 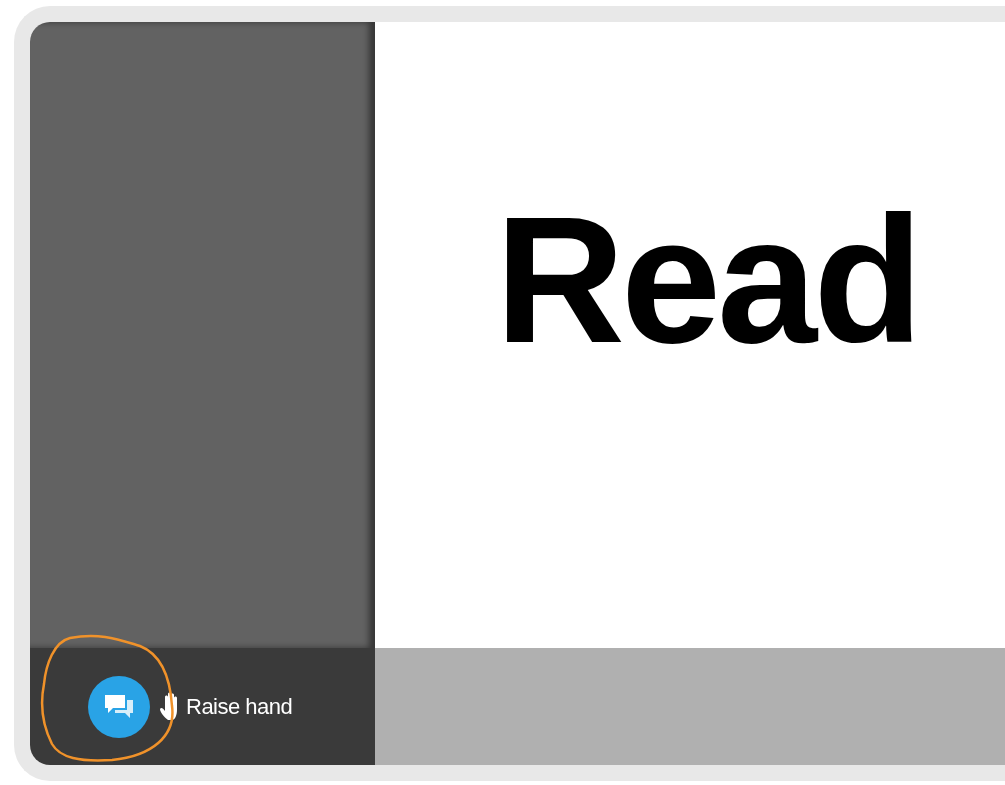 I want to click on hand-icon, so click(x=170, y=706).